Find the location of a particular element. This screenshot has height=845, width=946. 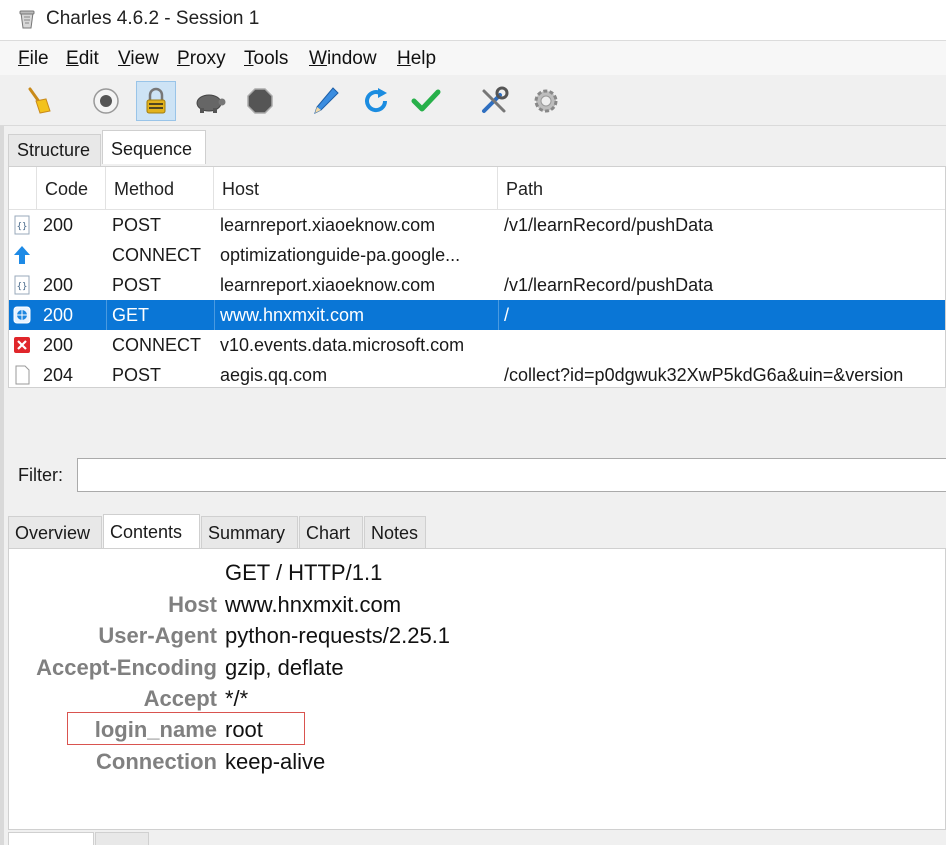

compose-pen-icon is located at coordinates (326, 100).